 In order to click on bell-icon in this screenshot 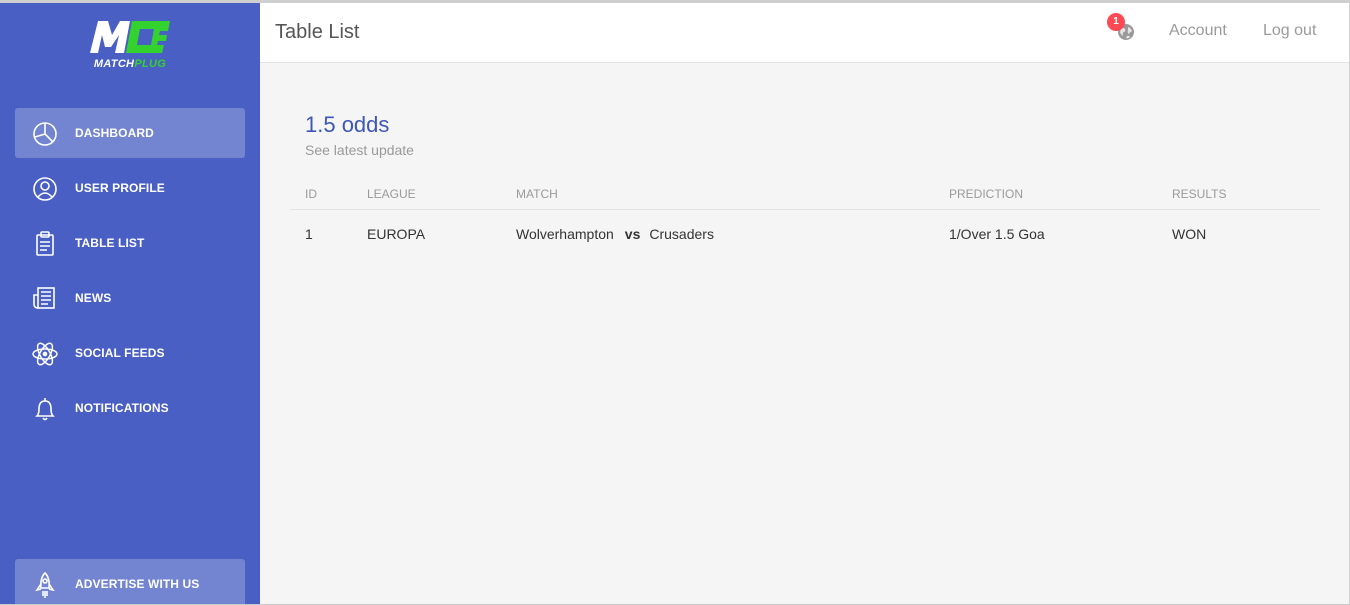, I will do `click(45, 409)`.